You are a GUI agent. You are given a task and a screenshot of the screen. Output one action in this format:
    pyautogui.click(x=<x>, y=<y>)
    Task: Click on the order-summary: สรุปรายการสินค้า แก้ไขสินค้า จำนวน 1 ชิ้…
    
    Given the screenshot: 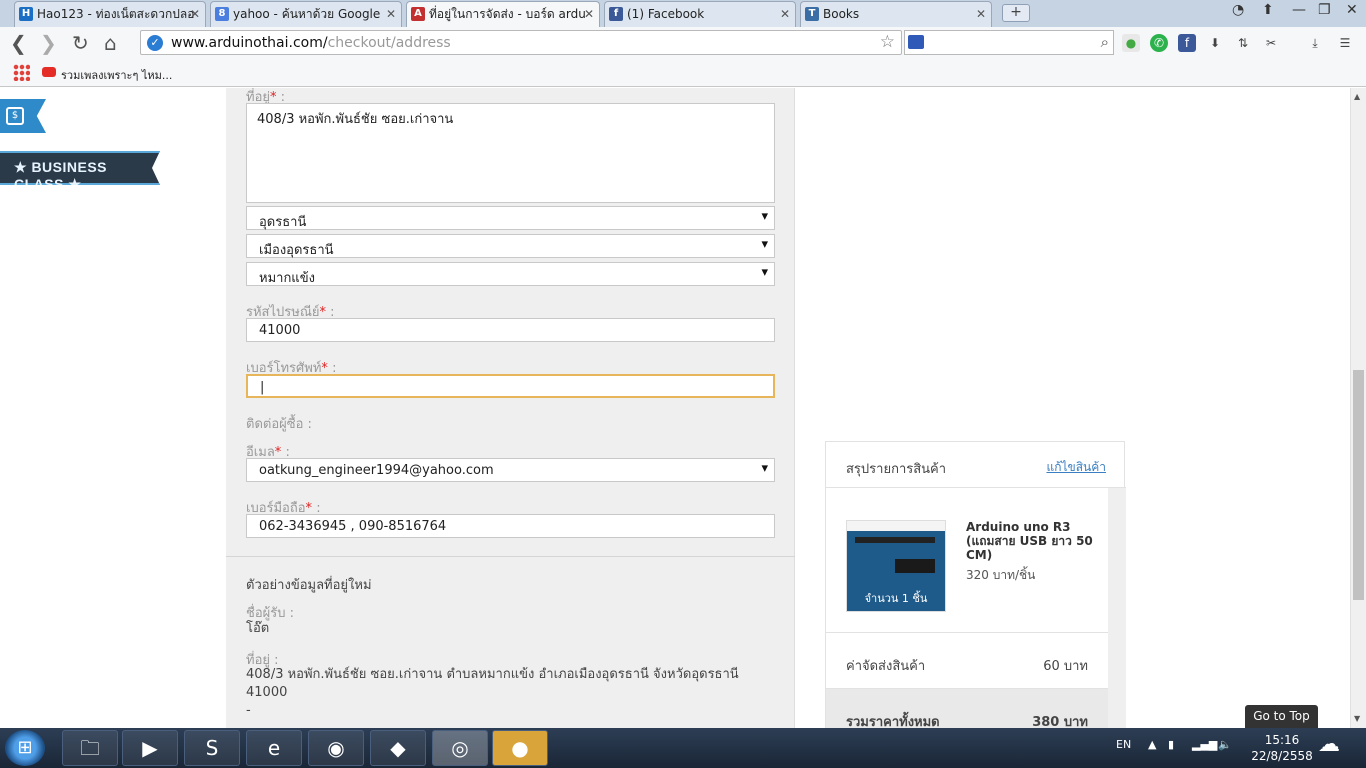 What is the action you would take?
    pyautogui.click(x=975, y=584)
    